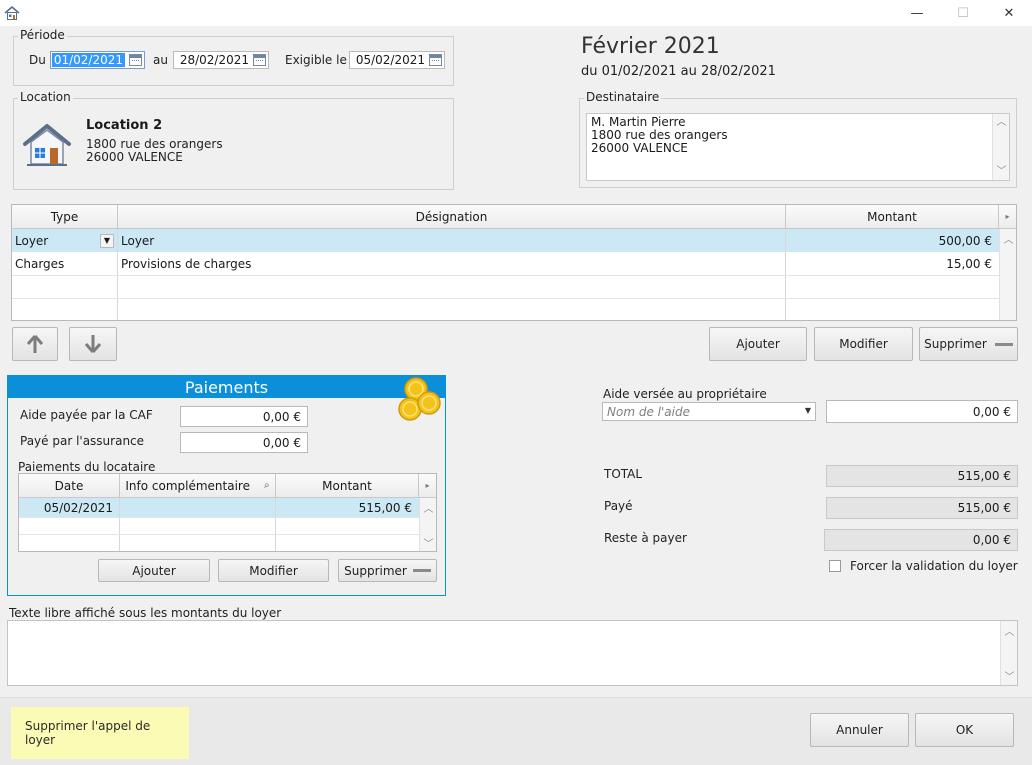 This screenshot has width=1032, height=765. What do you see at coordinates (65, 216) in the screenshot?
I see `column-type: Type` at bounding box center [65, 216].